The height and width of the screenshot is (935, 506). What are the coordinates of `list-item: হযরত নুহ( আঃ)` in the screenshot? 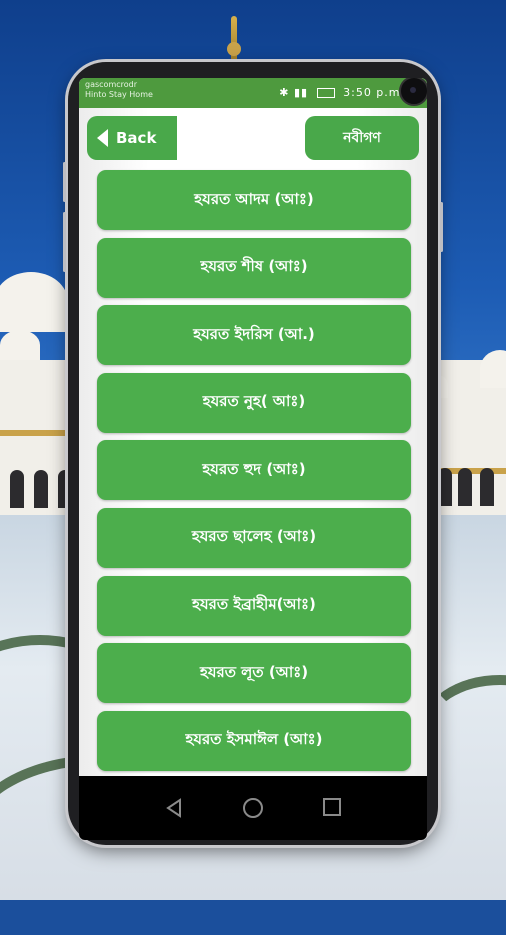 It's located at (254, 402).